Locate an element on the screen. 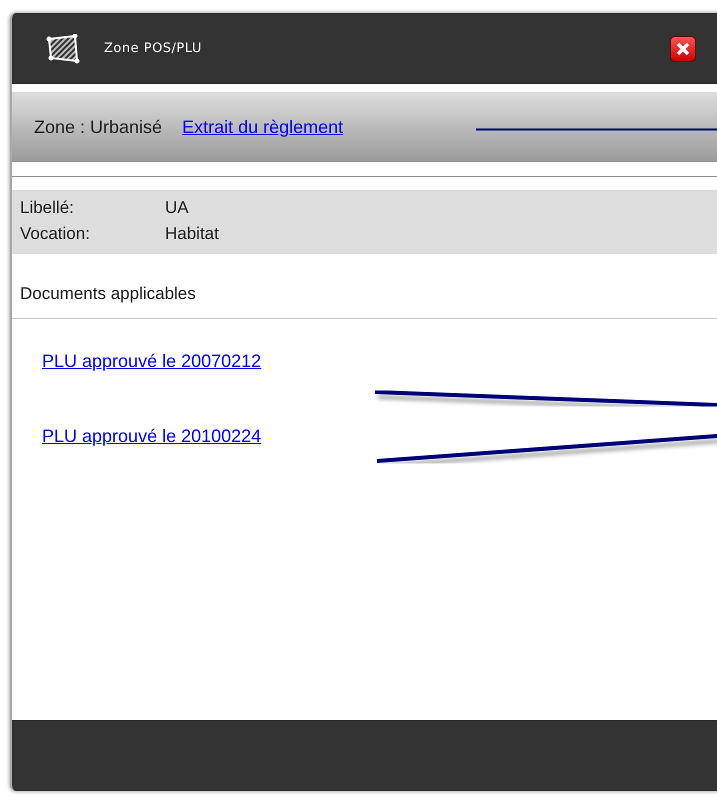  close-icon is located at coordinates (683, 49).